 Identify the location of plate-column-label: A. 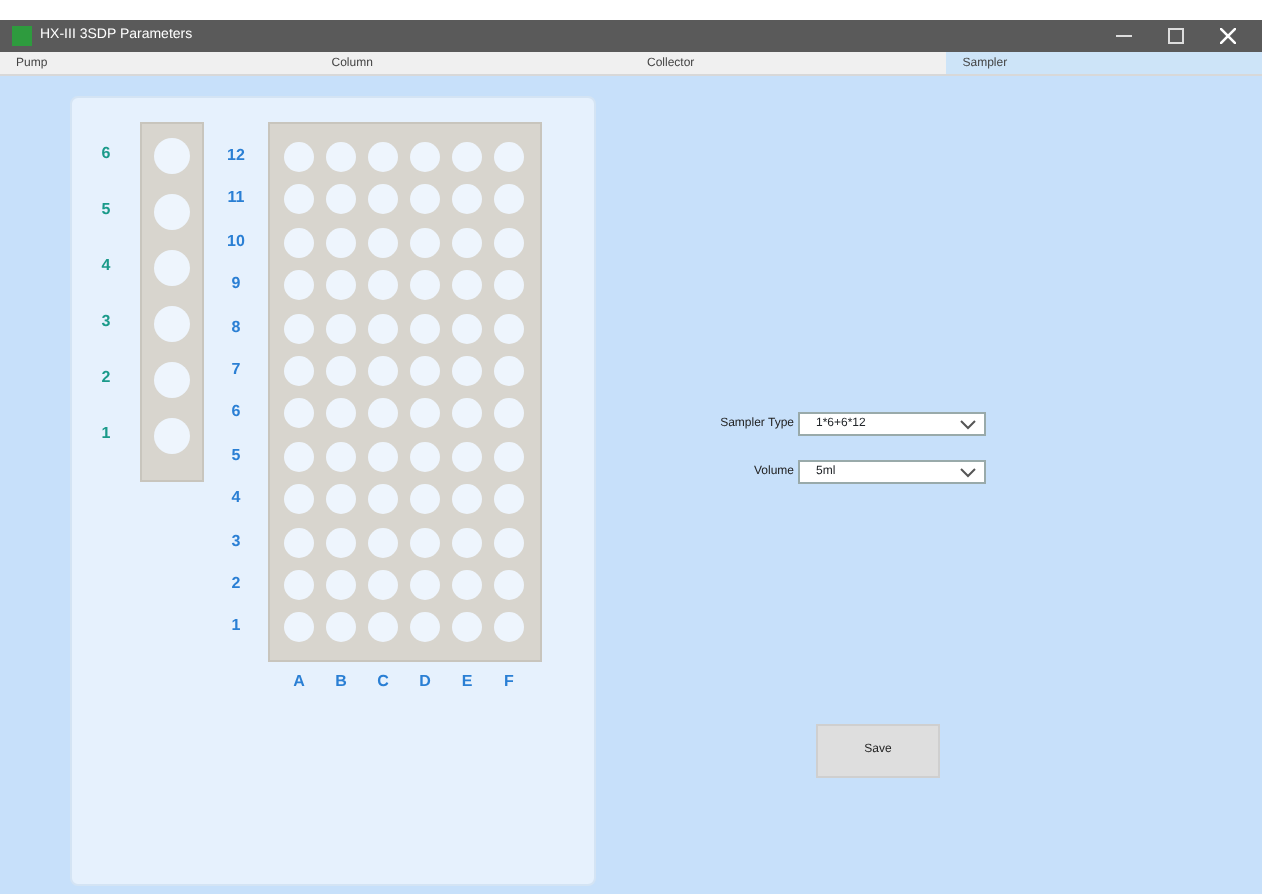
(299, 682).